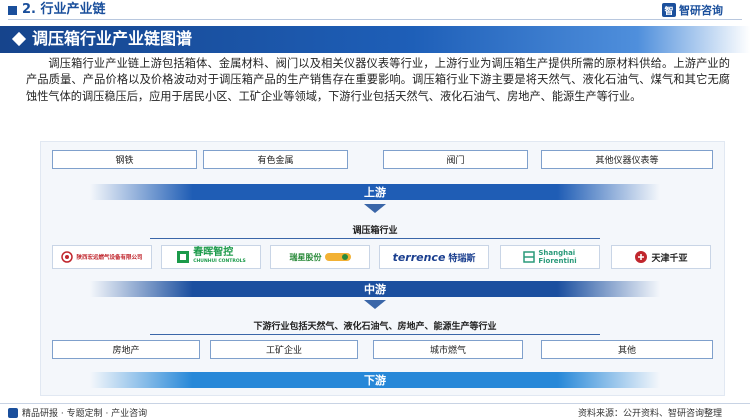  What do you see at coordinates (455, 159) in the screenshot?
I see `upstream-item: 阀门` at bounding box center [455, 159].